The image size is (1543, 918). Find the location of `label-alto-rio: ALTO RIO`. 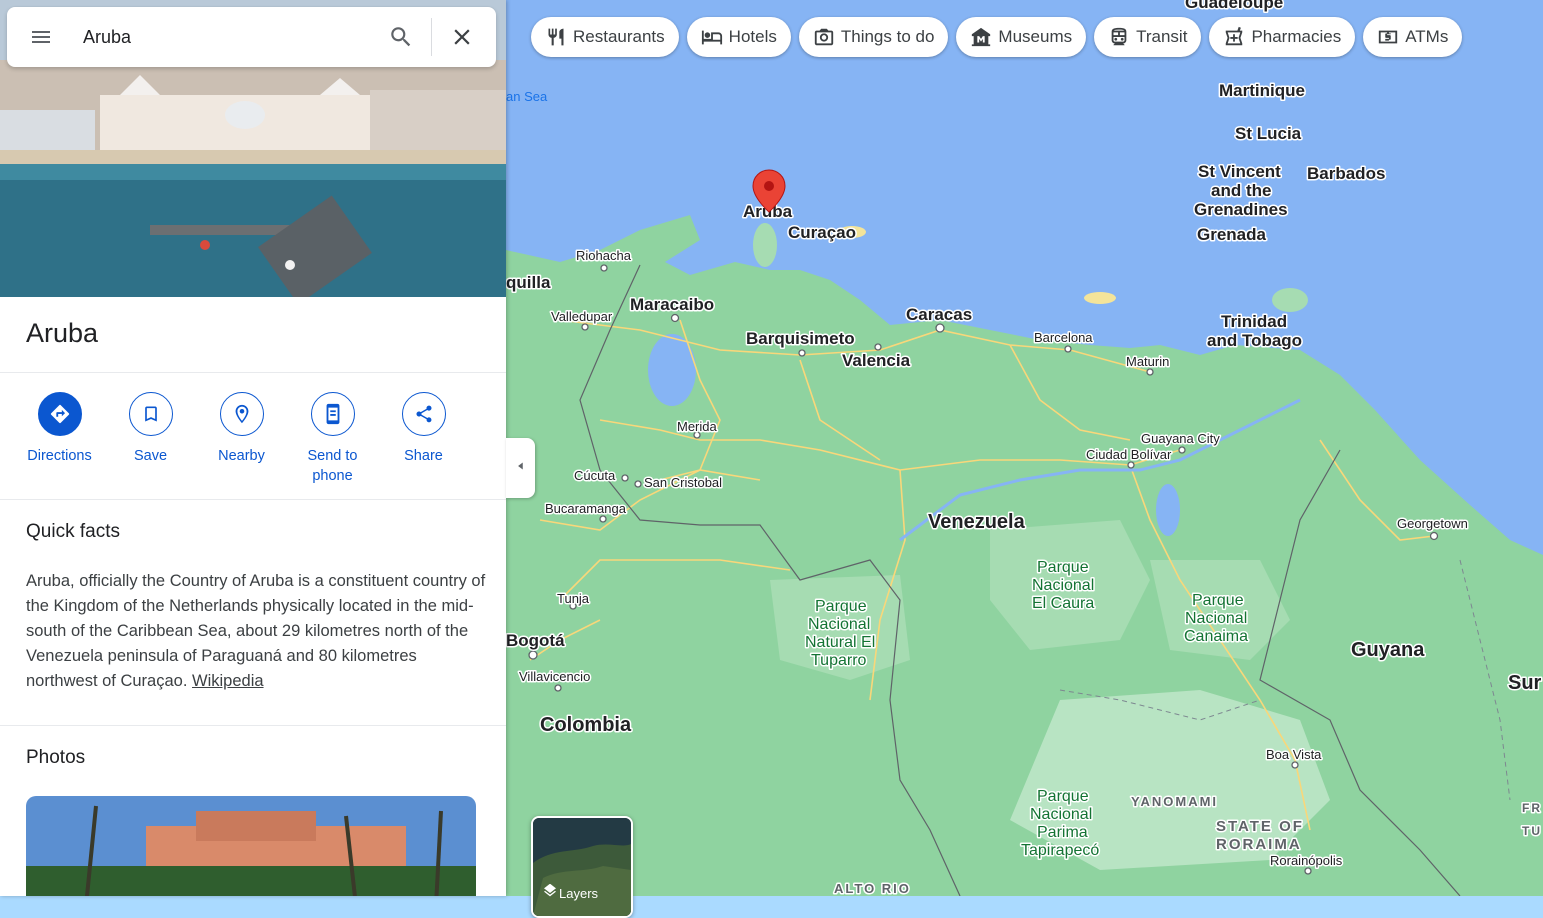

label-alto-rio: ALTO RIO is located at coordinates (872, 888).